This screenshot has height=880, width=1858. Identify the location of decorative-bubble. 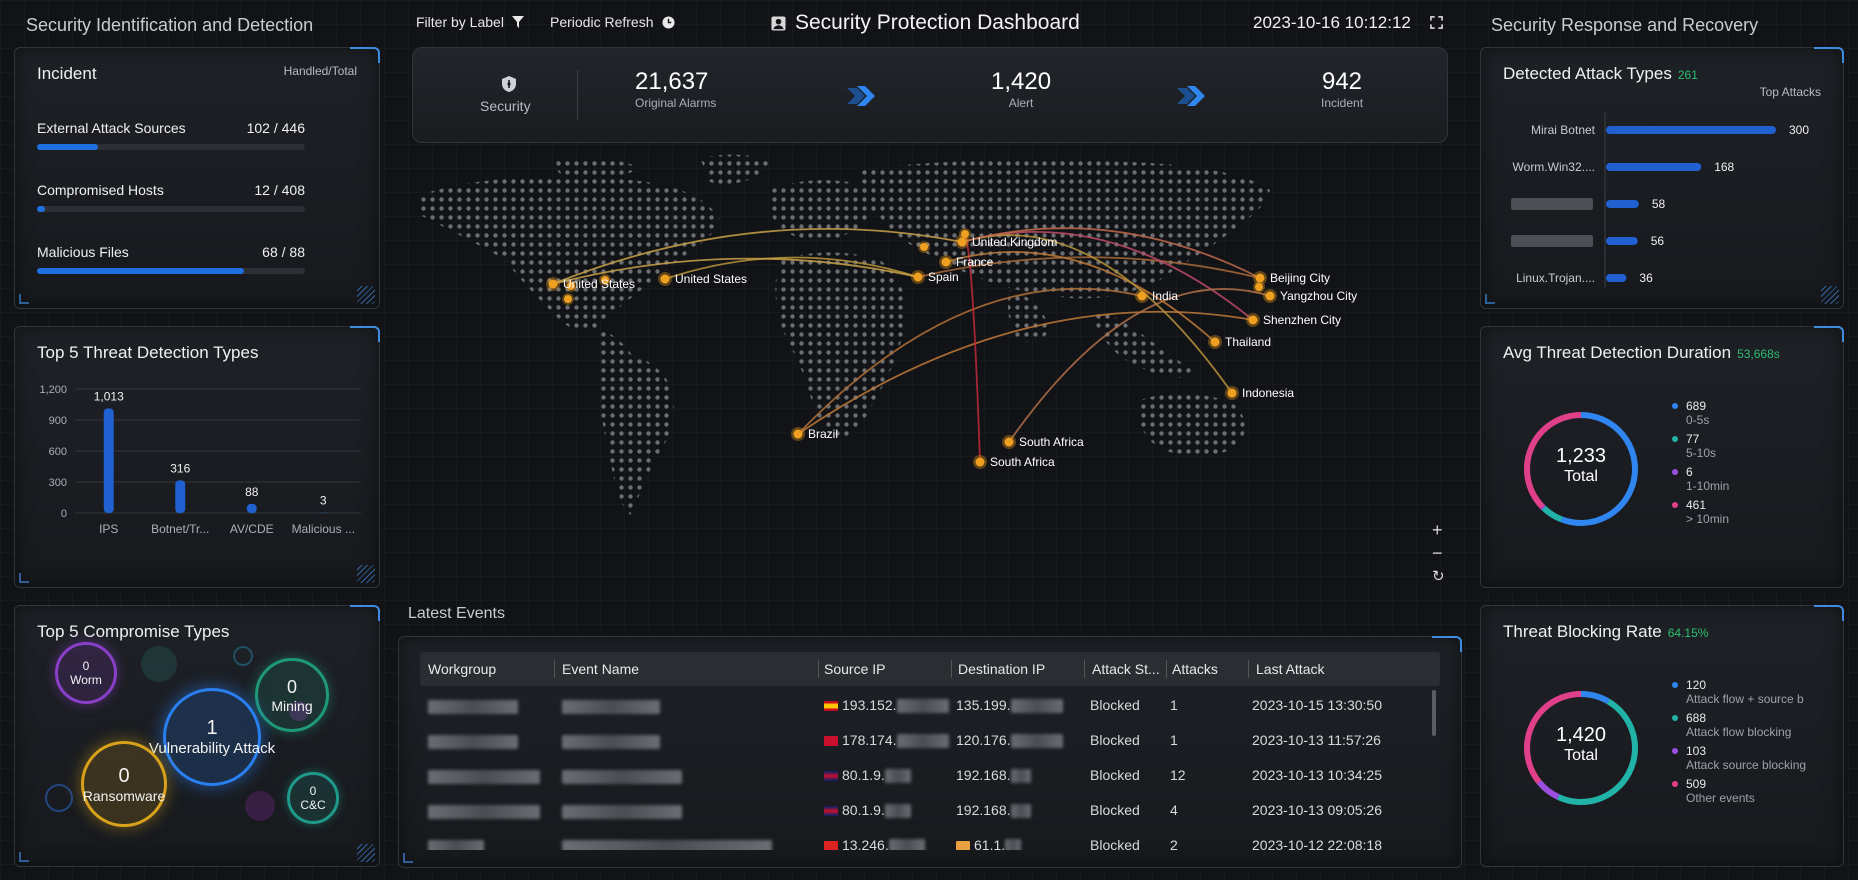
(59, 798).